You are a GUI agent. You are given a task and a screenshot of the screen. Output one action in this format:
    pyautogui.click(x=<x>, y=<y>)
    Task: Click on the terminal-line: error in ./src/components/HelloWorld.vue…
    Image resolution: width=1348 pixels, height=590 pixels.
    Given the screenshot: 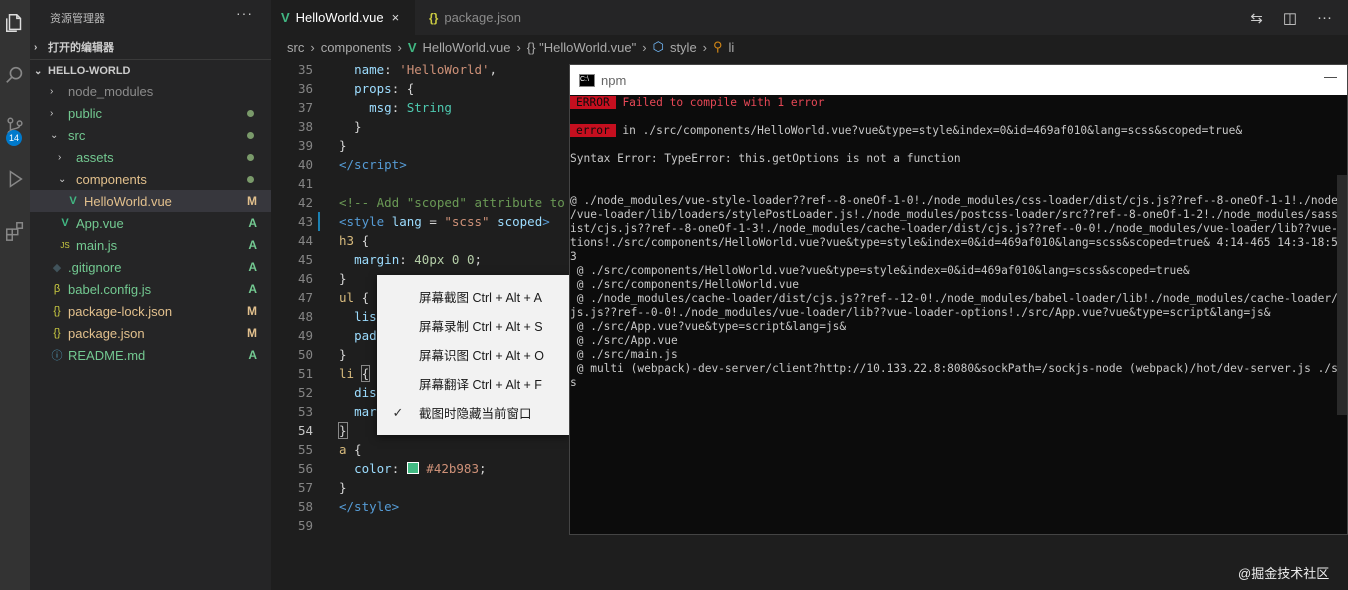 What is the action you would take?
    pyautogui.click(x=906, y=130)
    